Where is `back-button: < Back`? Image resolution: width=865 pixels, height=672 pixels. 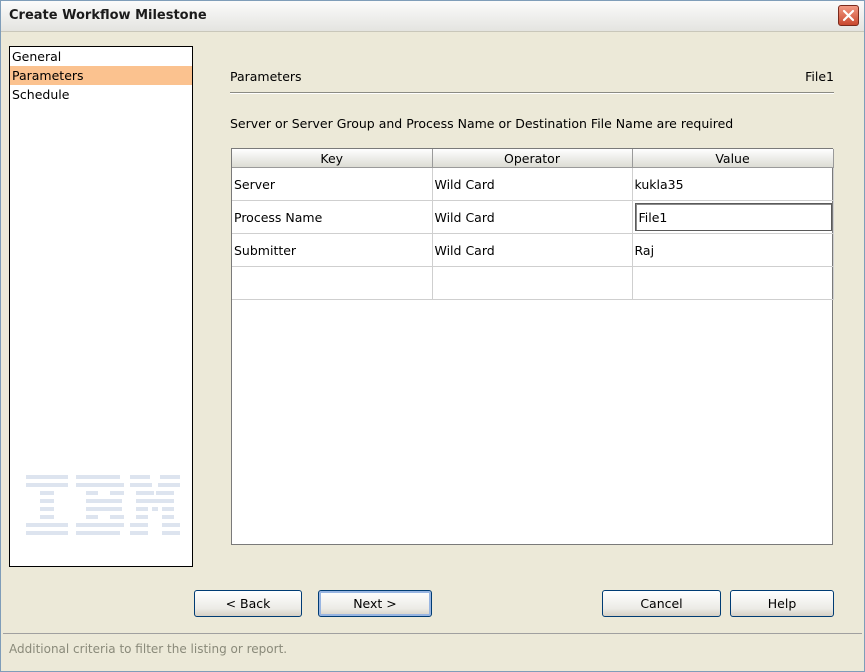
back-button: < Back is located at coordinates (248, 603).